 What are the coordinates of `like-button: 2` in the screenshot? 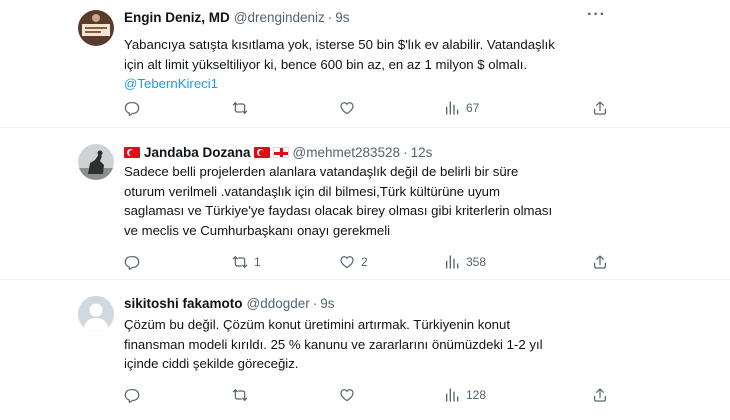 It's located at (353, 262).